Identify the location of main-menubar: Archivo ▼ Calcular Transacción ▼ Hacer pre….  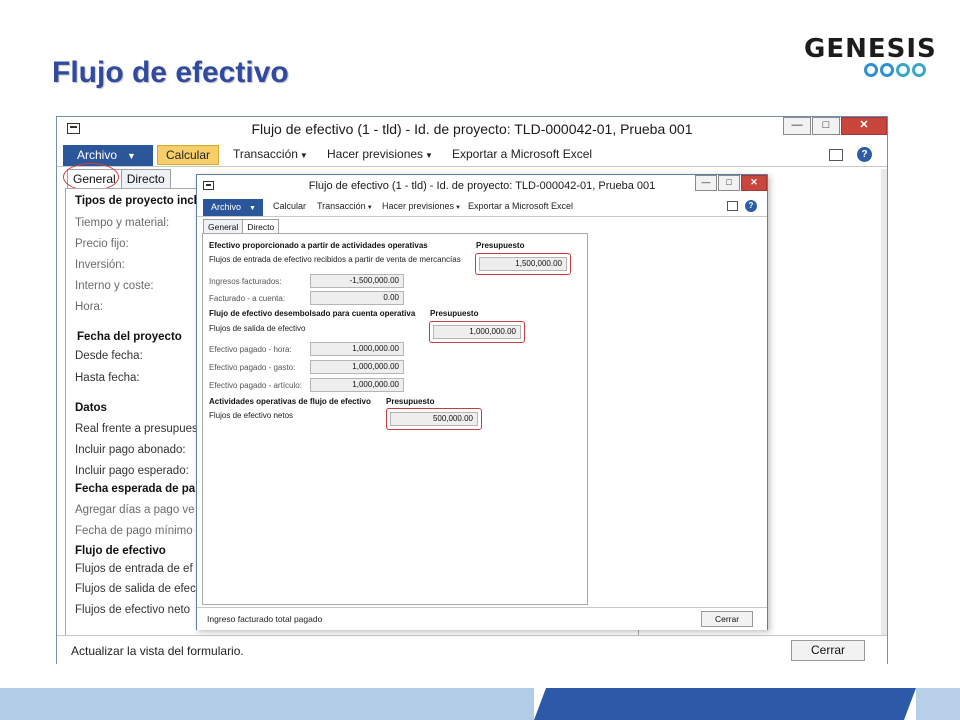
(472, 155).